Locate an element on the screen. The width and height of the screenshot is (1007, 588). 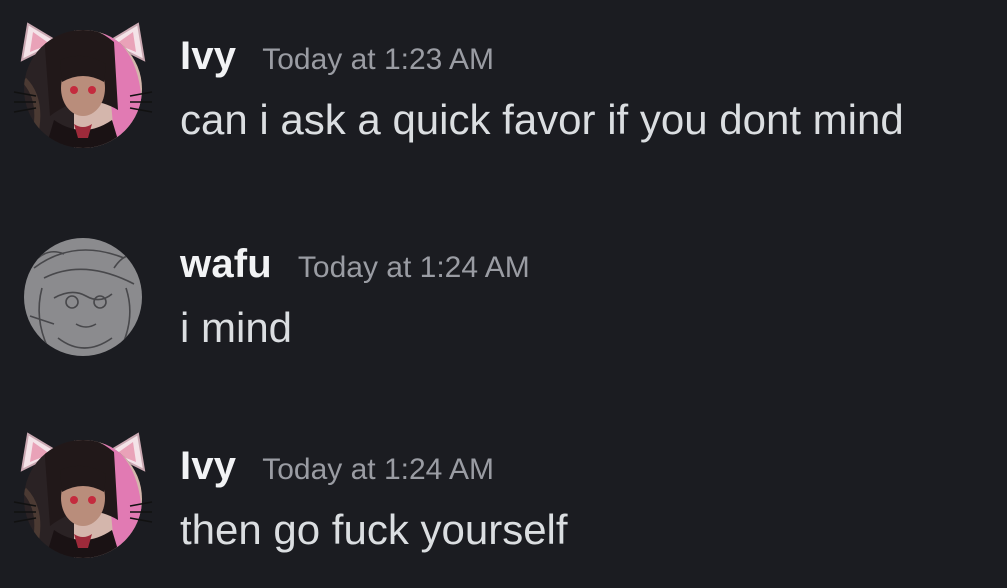
timestamp: Today at 1:23 AM is located at coordinates (378, 59).